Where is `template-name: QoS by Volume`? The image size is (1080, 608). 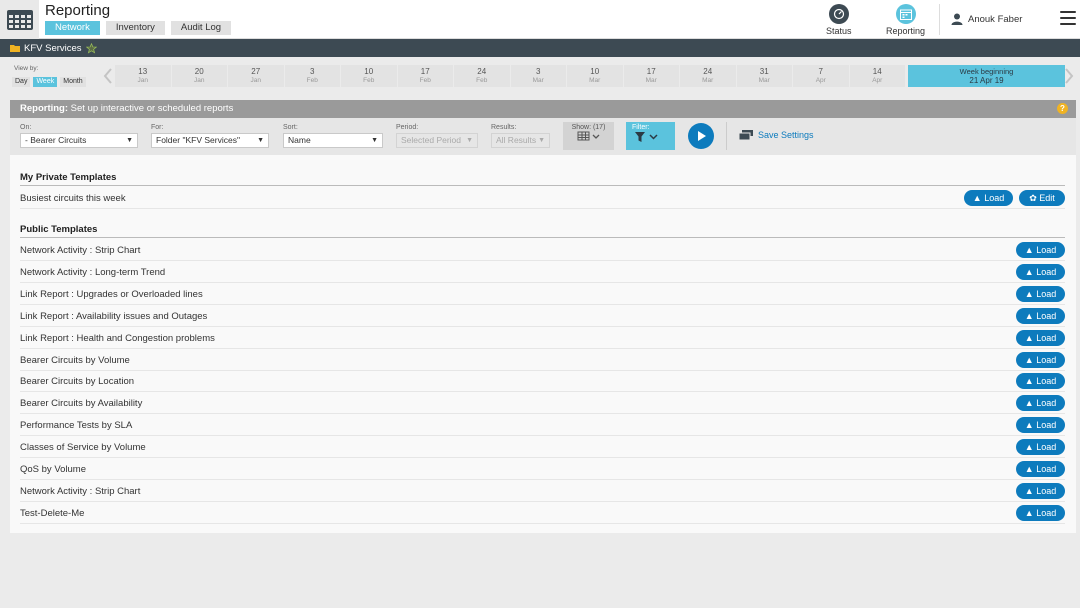
template-name: QoS by Volume is located at coordinates (53, 469).